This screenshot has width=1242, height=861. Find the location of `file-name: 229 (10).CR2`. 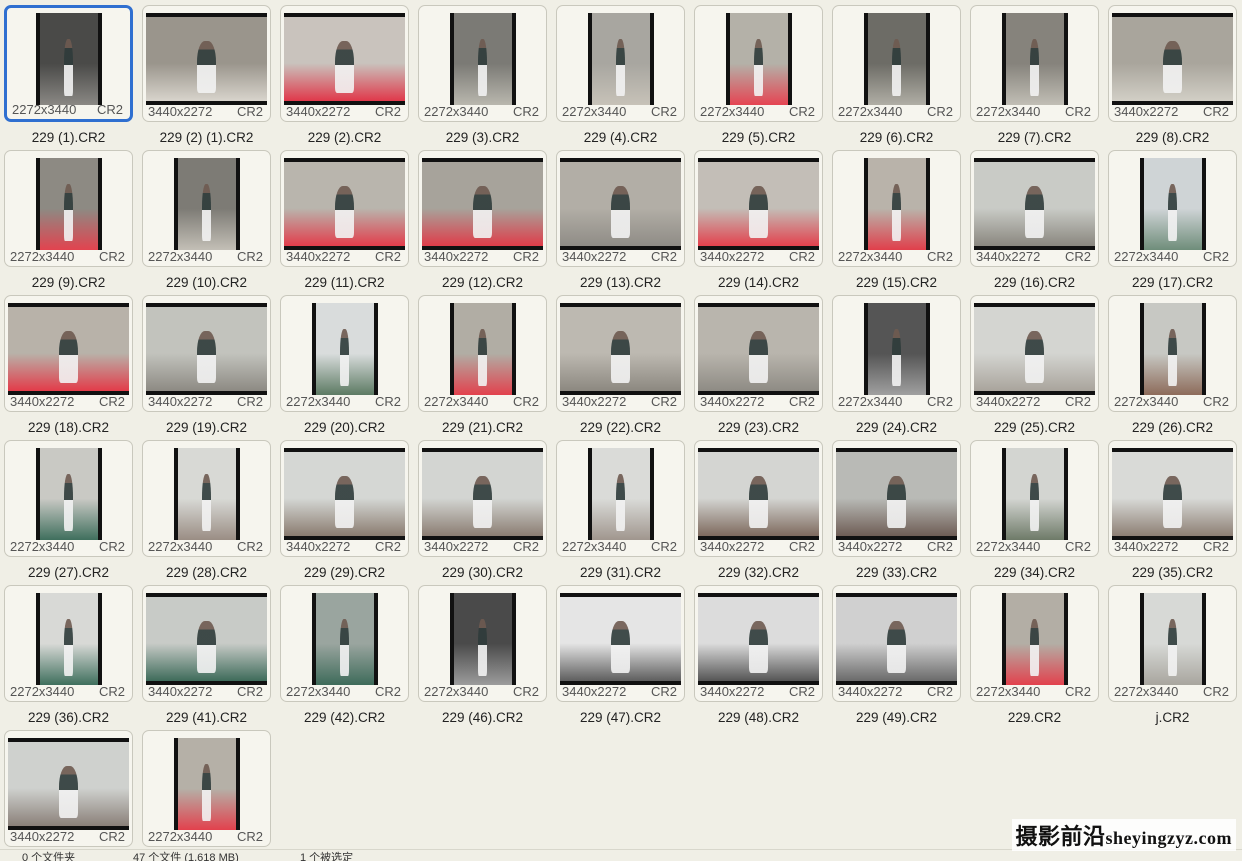

file-name: 229 (10).CR2 is located at coordinates (206, 282).